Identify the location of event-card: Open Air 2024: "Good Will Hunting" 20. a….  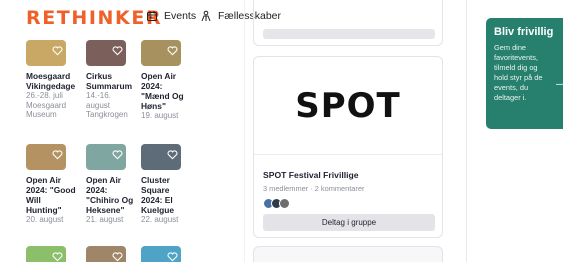
(51, 184).